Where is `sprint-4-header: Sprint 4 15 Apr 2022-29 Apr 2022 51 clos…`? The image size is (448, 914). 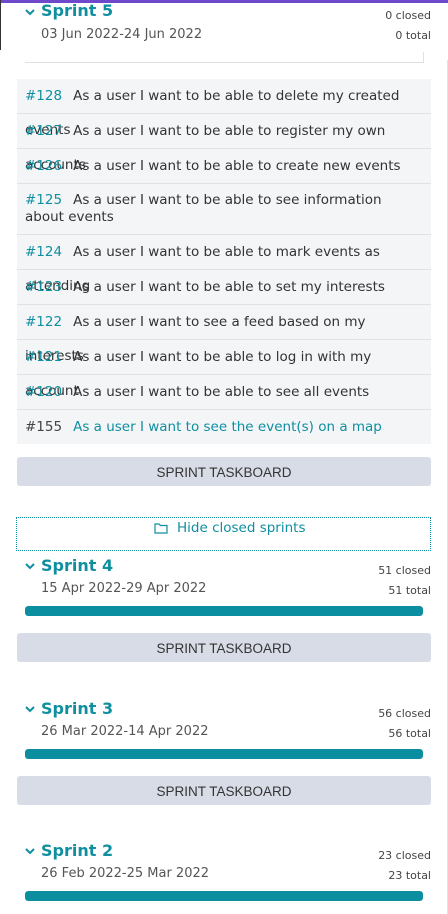
sprint-4-header: Sprint 4 15 Apr 2022-29 Apr 2022 51 clos… is located at coordinates (224, 590).